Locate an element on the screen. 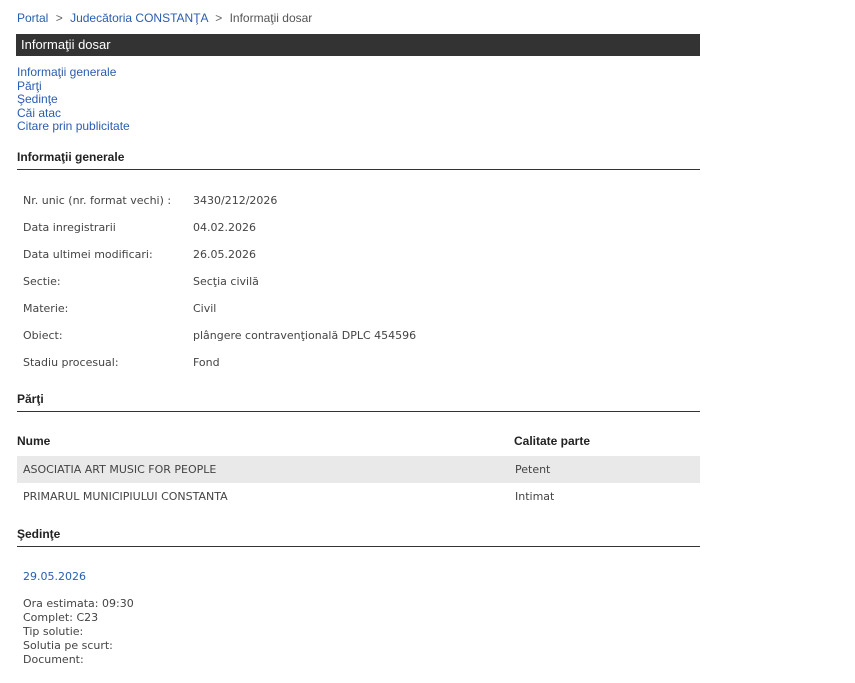 Image resolution: width=855 pixels, height=683 pixels. info-value: Secţia civilă is located at coordinates (226, 281).